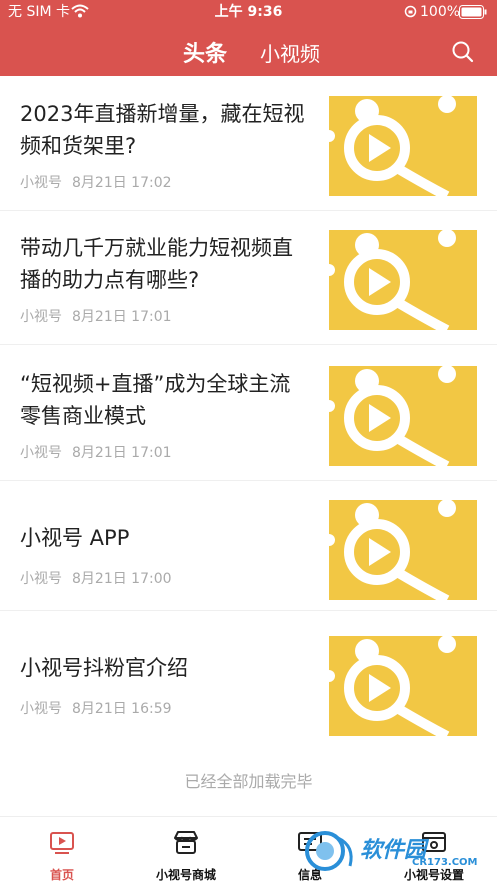 The height and width of the screenshot is (884, 497). Describe the element at coordinates (155, 400) in the screenshot. I see `article-title: “短视频+直播”成为全球主流零售商业模式` at that location.